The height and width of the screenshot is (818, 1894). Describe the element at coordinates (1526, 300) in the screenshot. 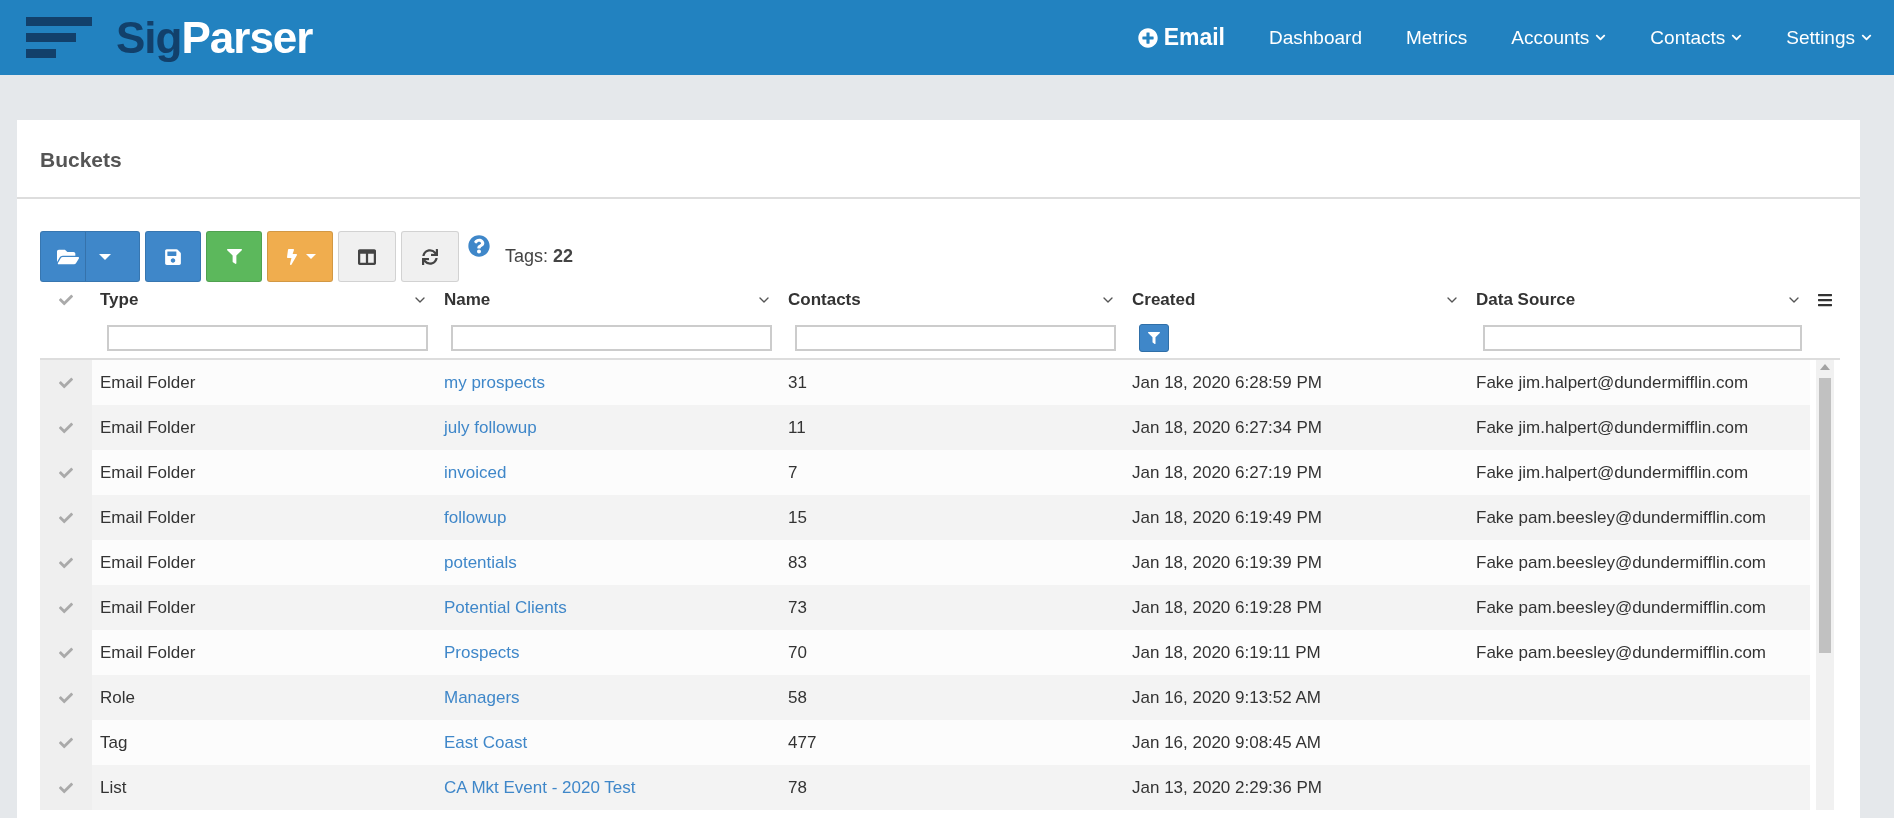

I see `column-header: Data Source` at that location.